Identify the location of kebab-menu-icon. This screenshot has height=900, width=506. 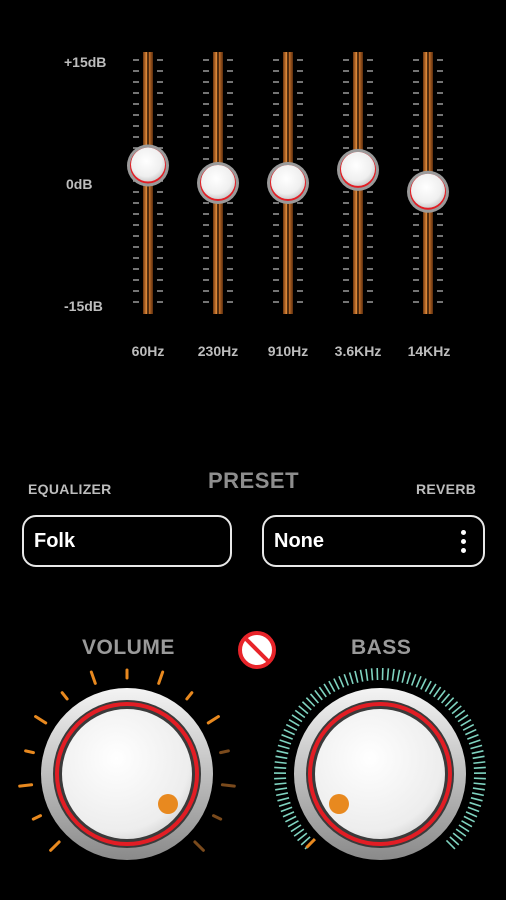
(464, 543).